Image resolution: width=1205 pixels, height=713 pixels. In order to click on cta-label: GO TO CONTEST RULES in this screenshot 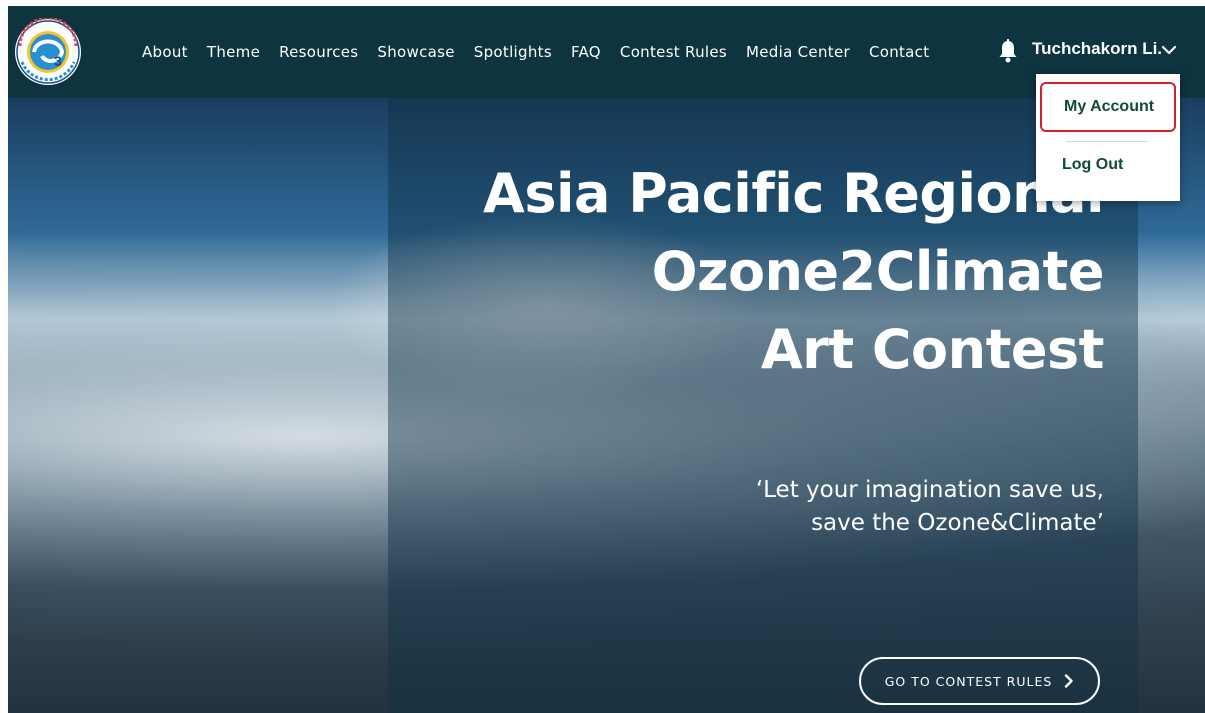, I will do `click(968, 681)`.